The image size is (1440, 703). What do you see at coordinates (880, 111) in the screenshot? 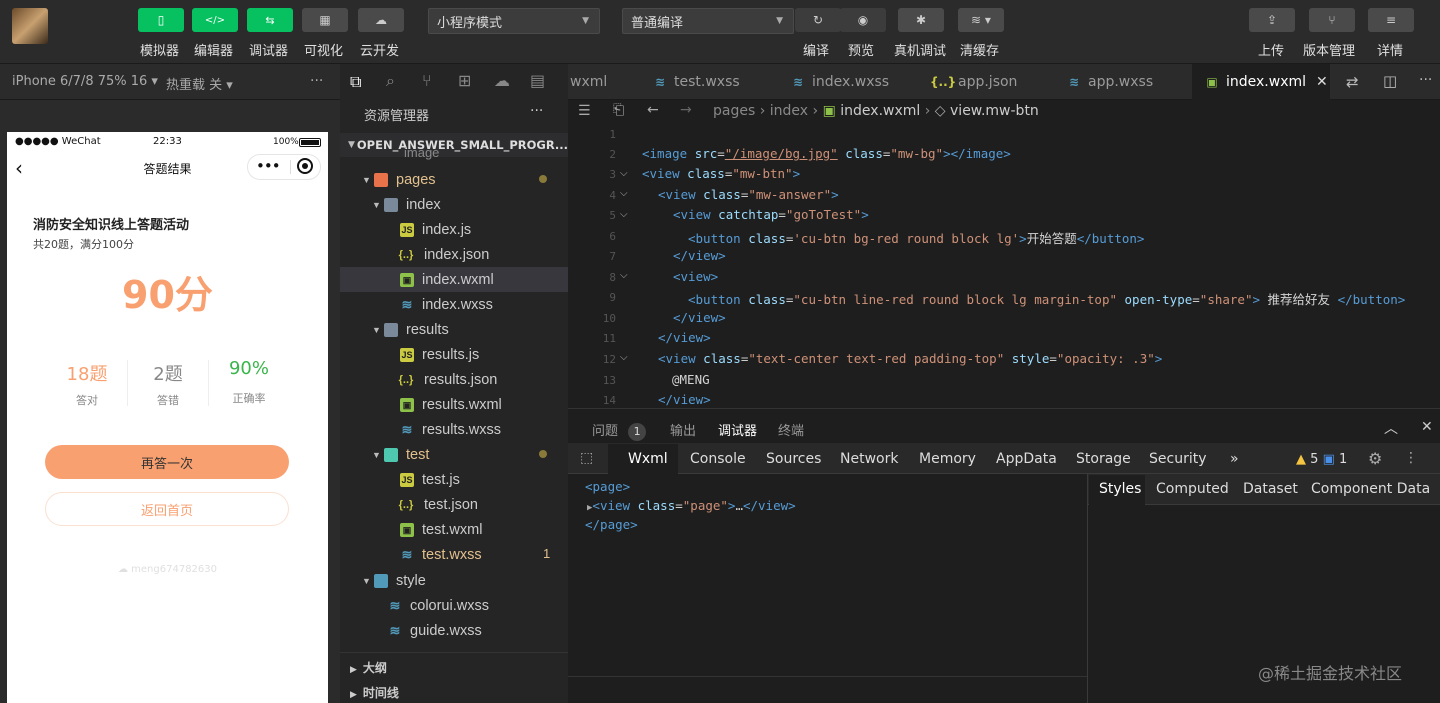
I see `breadcrumb-item: index.wxml` at bounding box center [880, 111].